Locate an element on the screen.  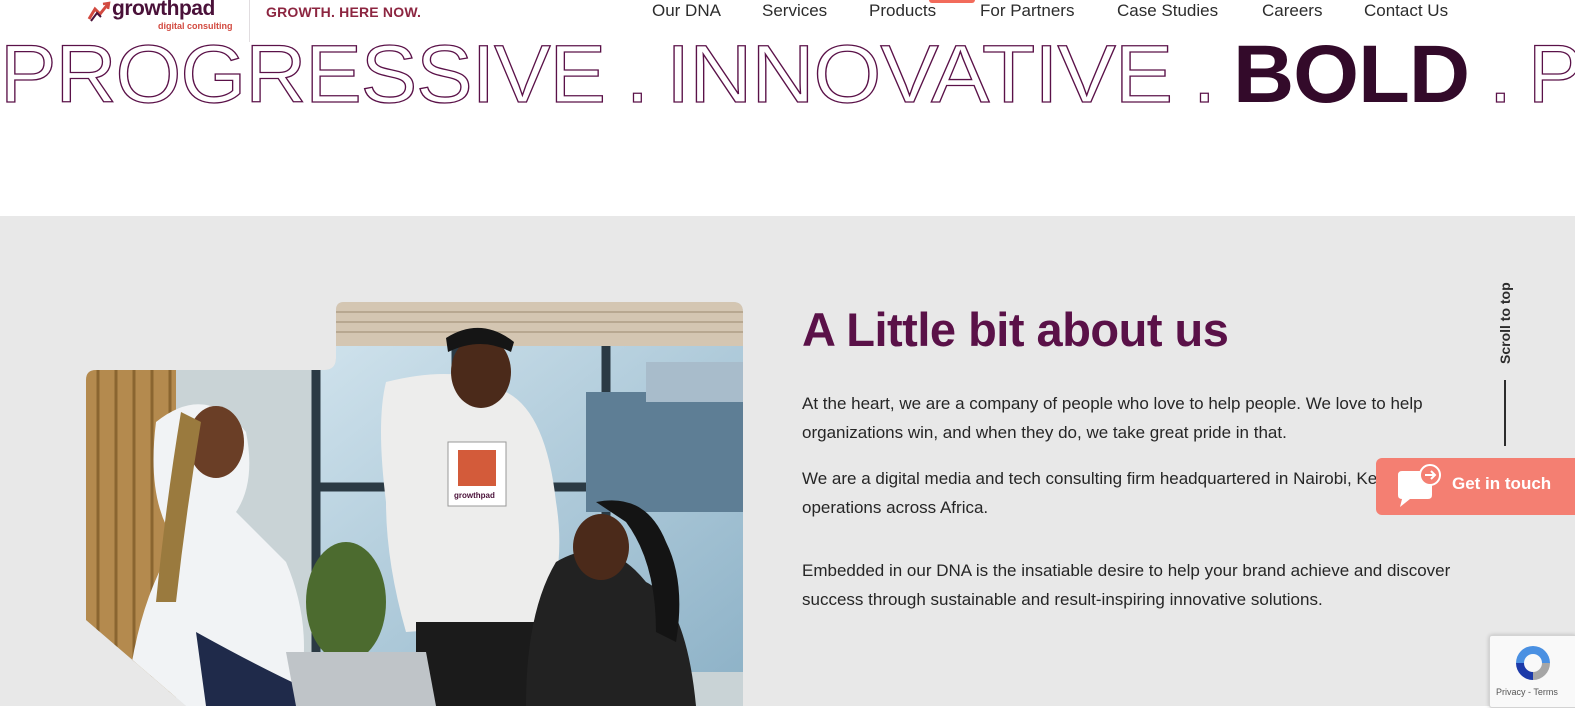
about-heading: A Little bit about us is located at coordinates (1015, 329).